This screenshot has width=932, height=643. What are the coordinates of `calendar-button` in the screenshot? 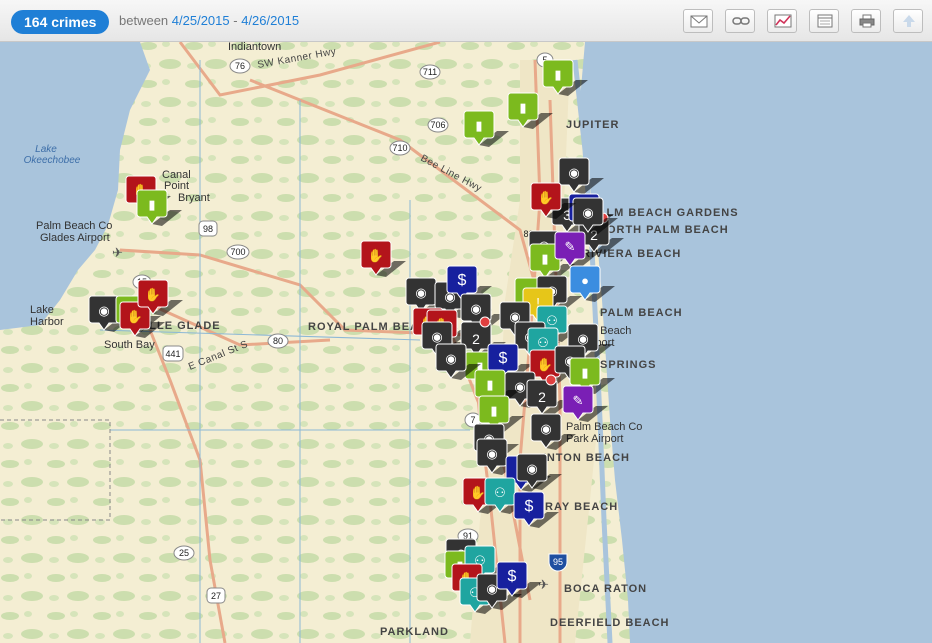 It's located at (824, 21).